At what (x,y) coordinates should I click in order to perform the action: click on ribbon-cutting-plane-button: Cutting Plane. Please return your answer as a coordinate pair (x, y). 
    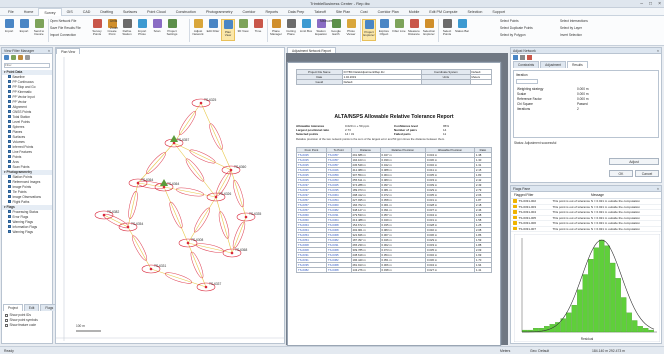
    Looking at the image, I should click on (291, 28).